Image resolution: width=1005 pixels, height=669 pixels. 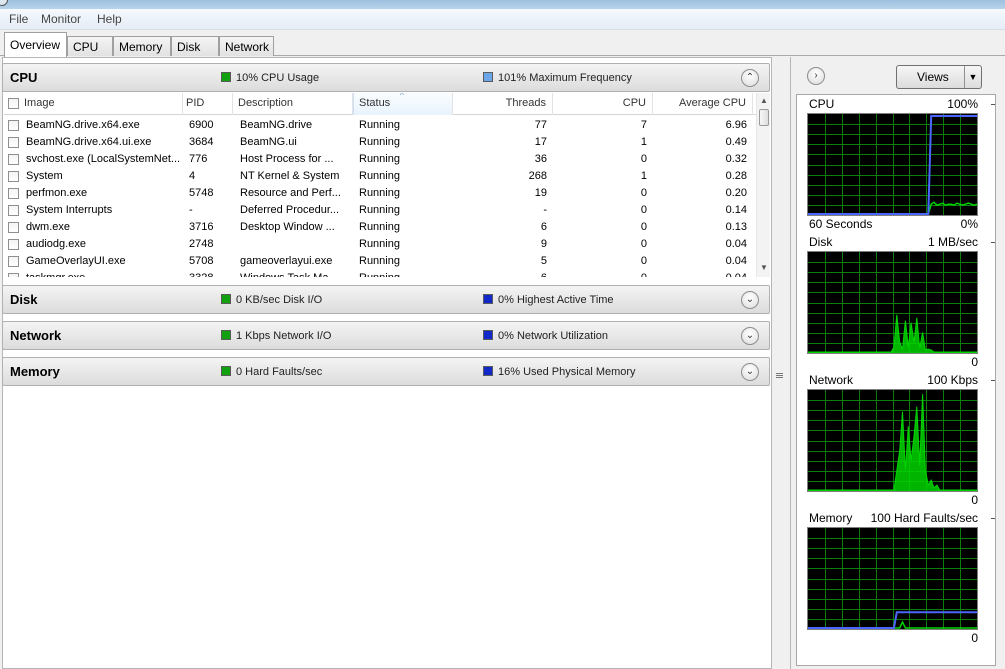 I want to click on cpu-frequency-stat: 101% Maximum Frequency, so click(x=557, y=78).